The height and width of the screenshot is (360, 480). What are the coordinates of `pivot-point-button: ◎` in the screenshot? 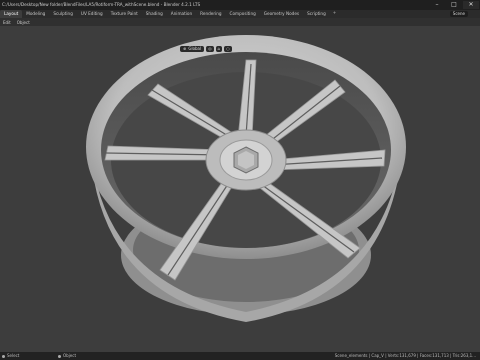 It's located at (210, 49).